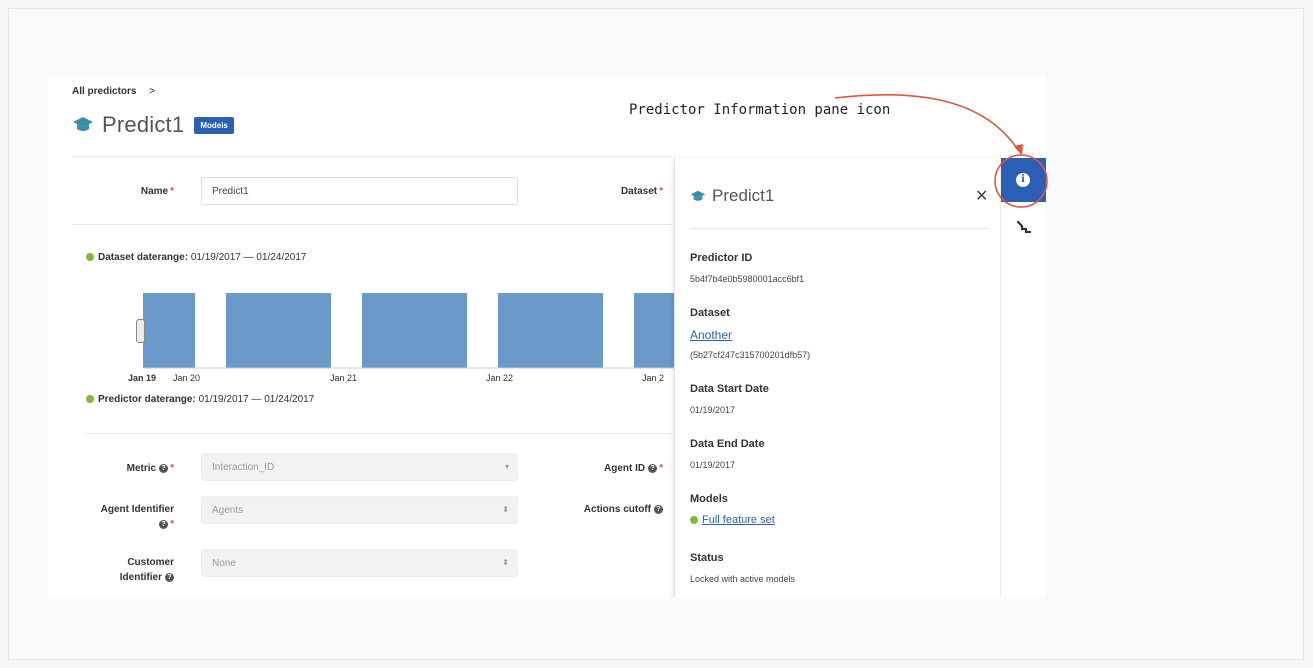 The image size is (1313, 668). Describe the element at coordinates (214, 125) in the screenshot. I see `models-badge: Models` at that location.